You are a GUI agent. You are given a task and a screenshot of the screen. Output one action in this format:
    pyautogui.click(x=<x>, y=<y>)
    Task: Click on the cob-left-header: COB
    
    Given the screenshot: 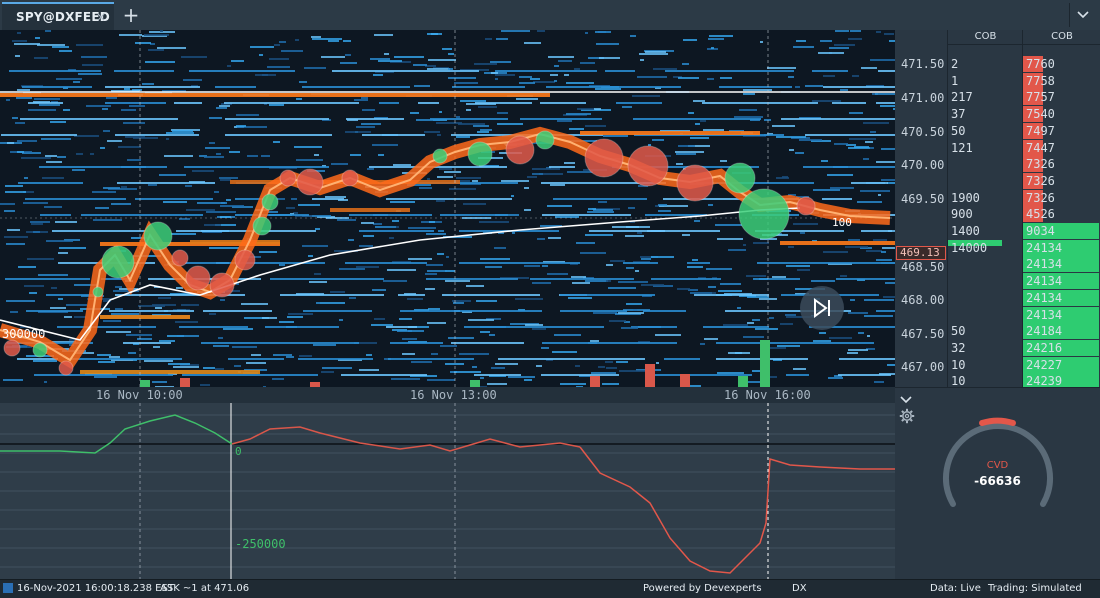 What is the action you would take?
    pyautogui.click(x=985, y=37)
    